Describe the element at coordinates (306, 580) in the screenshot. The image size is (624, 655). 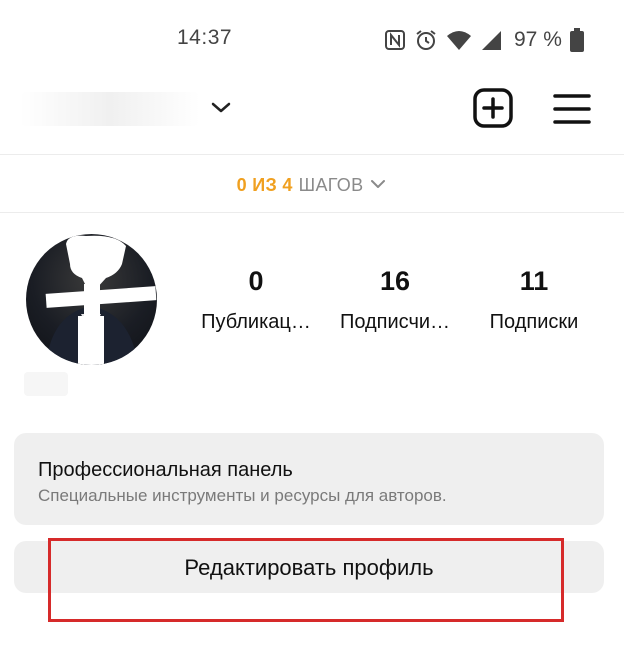
I see `highlight-annotation` at that location.